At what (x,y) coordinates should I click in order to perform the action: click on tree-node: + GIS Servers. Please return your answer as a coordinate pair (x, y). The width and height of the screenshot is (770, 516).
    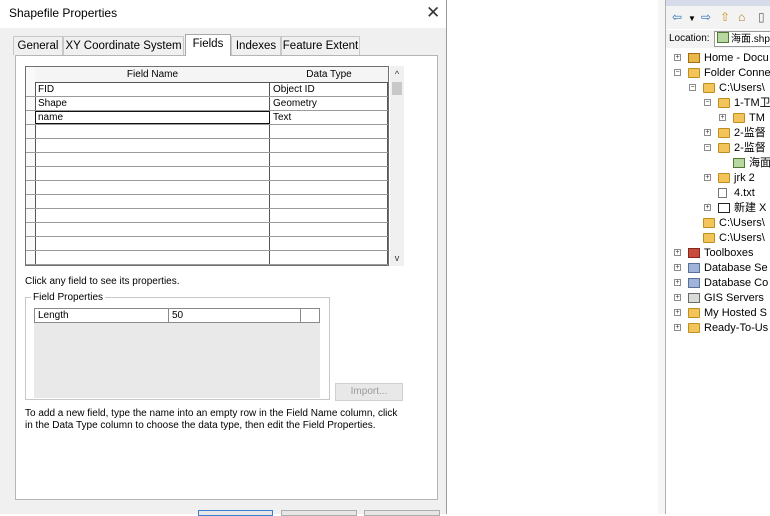
    Looking at the image, I should click on (718, 298).